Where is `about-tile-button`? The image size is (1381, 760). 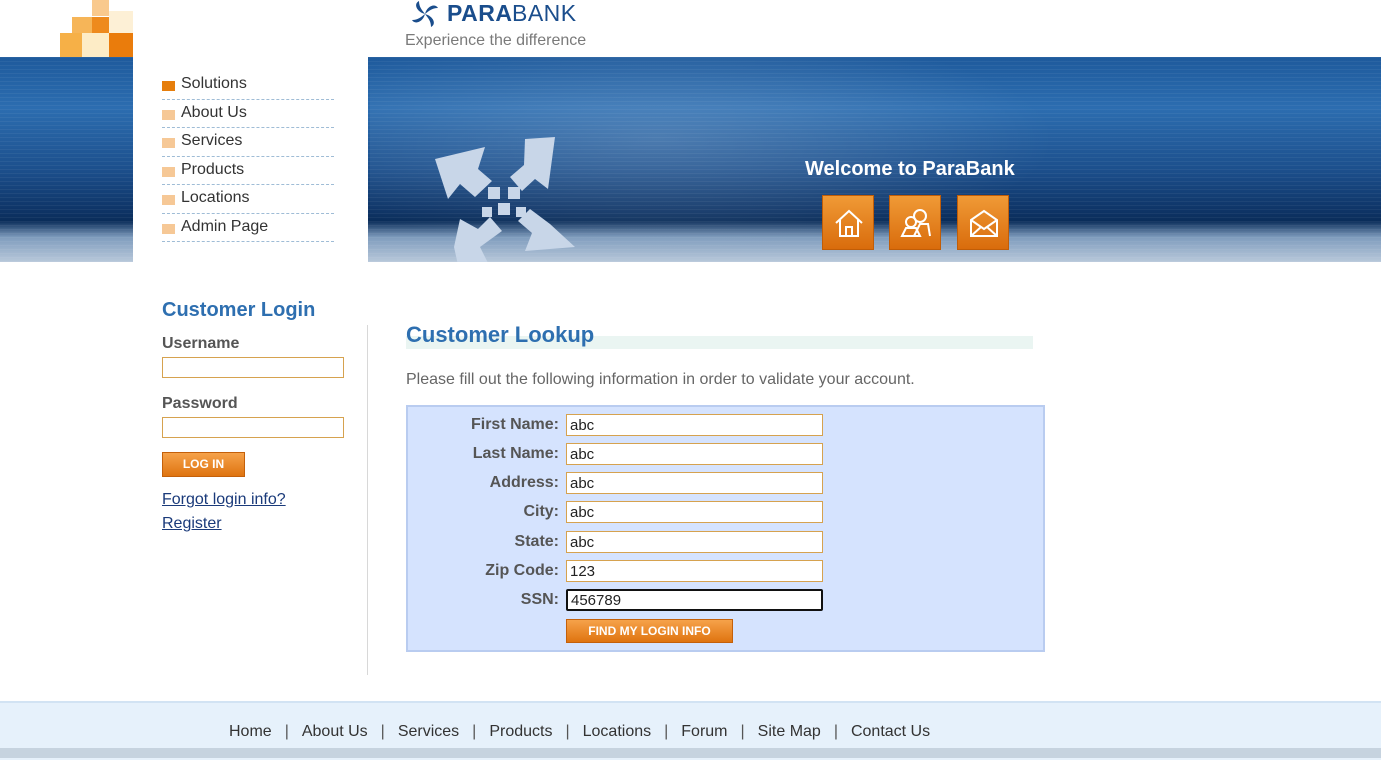
about-tile-button is located at coordinates (915, 222).